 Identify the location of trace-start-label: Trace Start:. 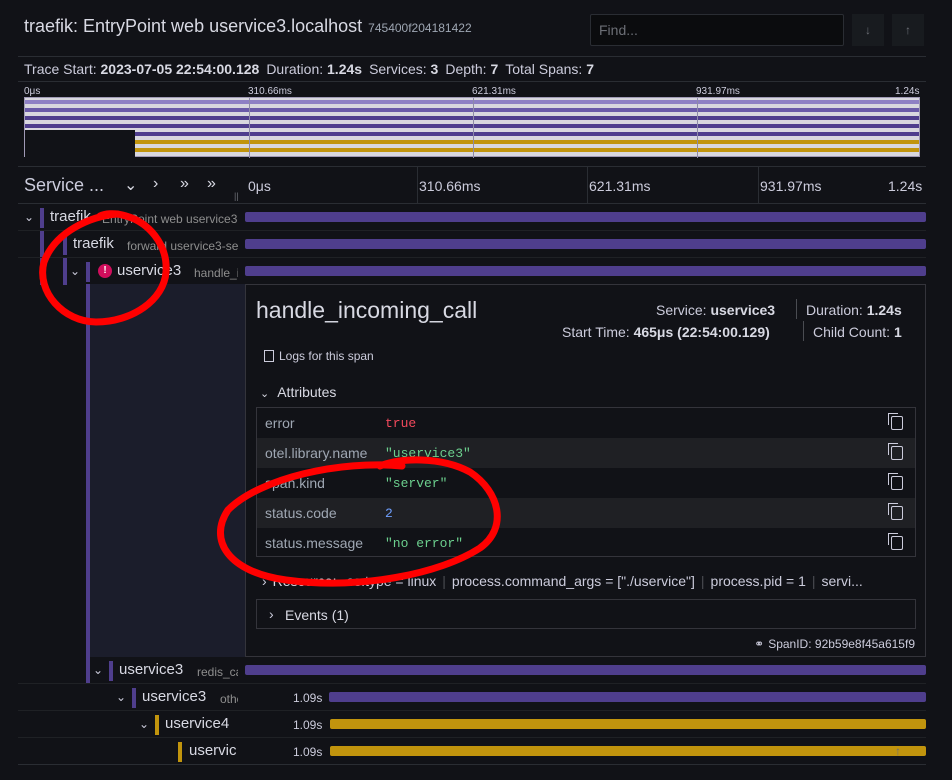
(60, 69).